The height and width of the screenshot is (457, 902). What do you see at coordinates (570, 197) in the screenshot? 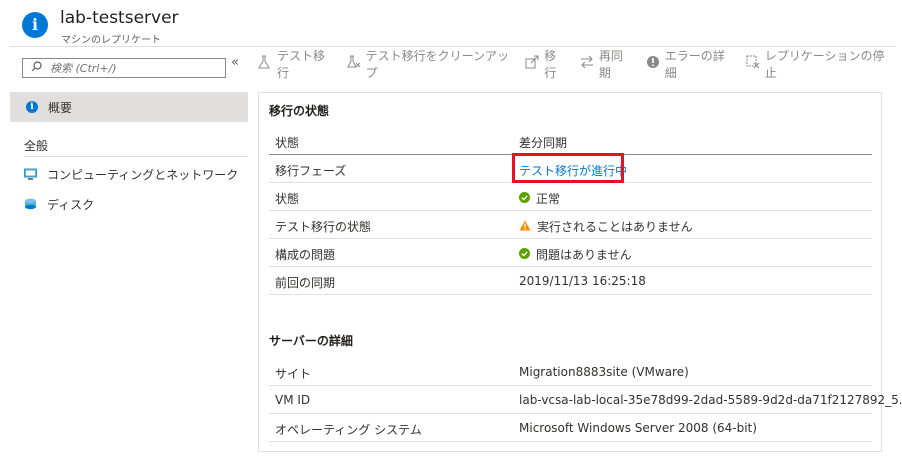
I see `table-row: 状態 正常` at bounding box center [570, 197].